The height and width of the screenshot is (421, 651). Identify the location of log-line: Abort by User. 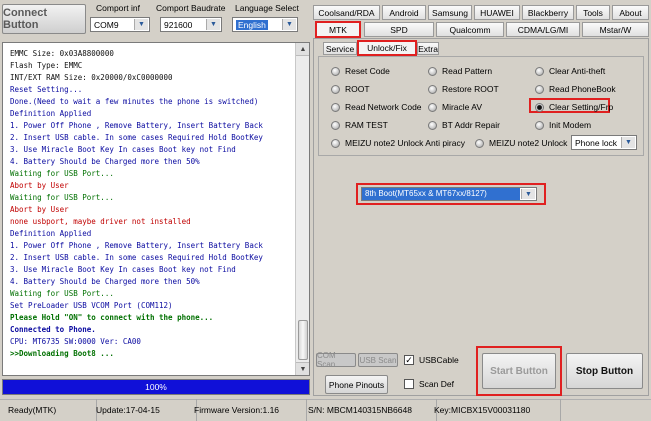
(39, 209).